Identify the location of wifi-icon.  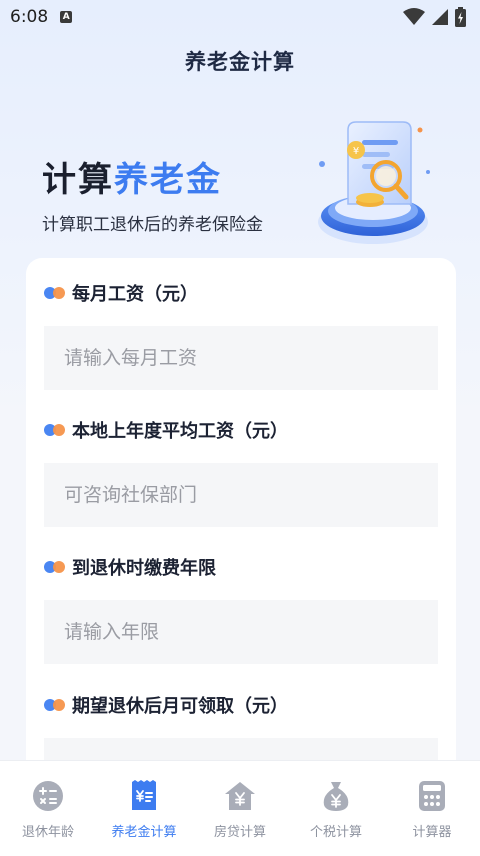
(414, 16).